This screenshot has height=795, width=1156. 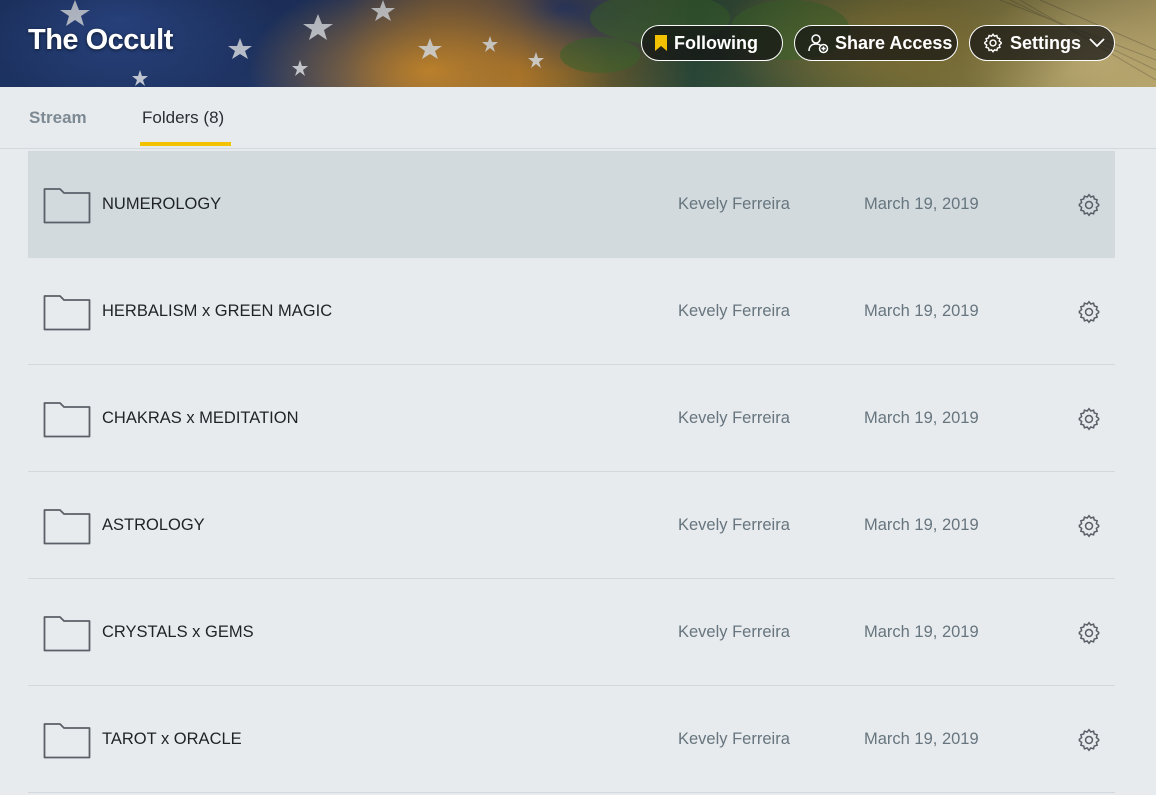 What do you see at coordinates (571, 525) in the screenshot?
I see `folder-row: ASTROLOGY Kevely Ferreira March 19, 2019` at bounding box center [571, 525].